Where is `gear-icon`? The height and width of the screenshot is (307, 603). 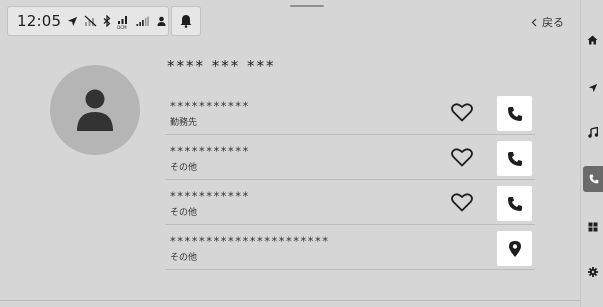 gear-icon is located at coordinates (592, 272).